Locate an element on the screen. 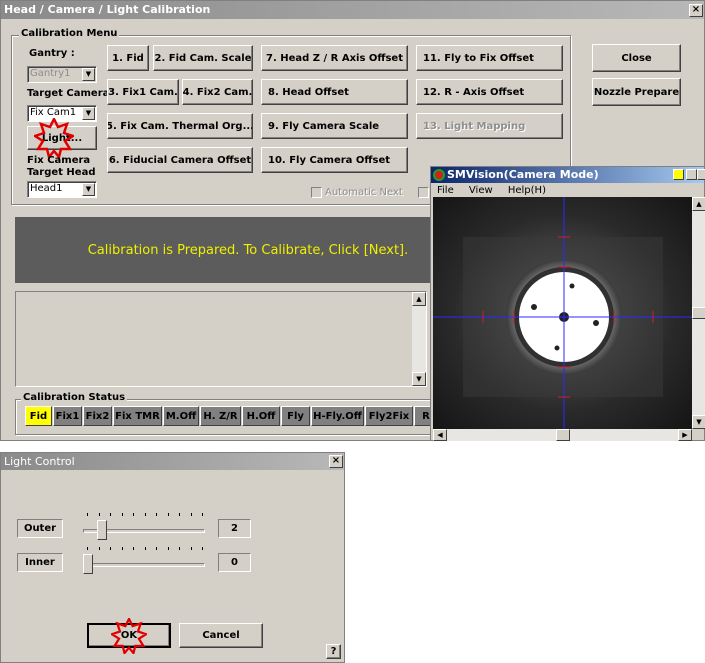 This screenshot has height=663, width=705. status-label: M.Off is located at coordinates (181, 416).